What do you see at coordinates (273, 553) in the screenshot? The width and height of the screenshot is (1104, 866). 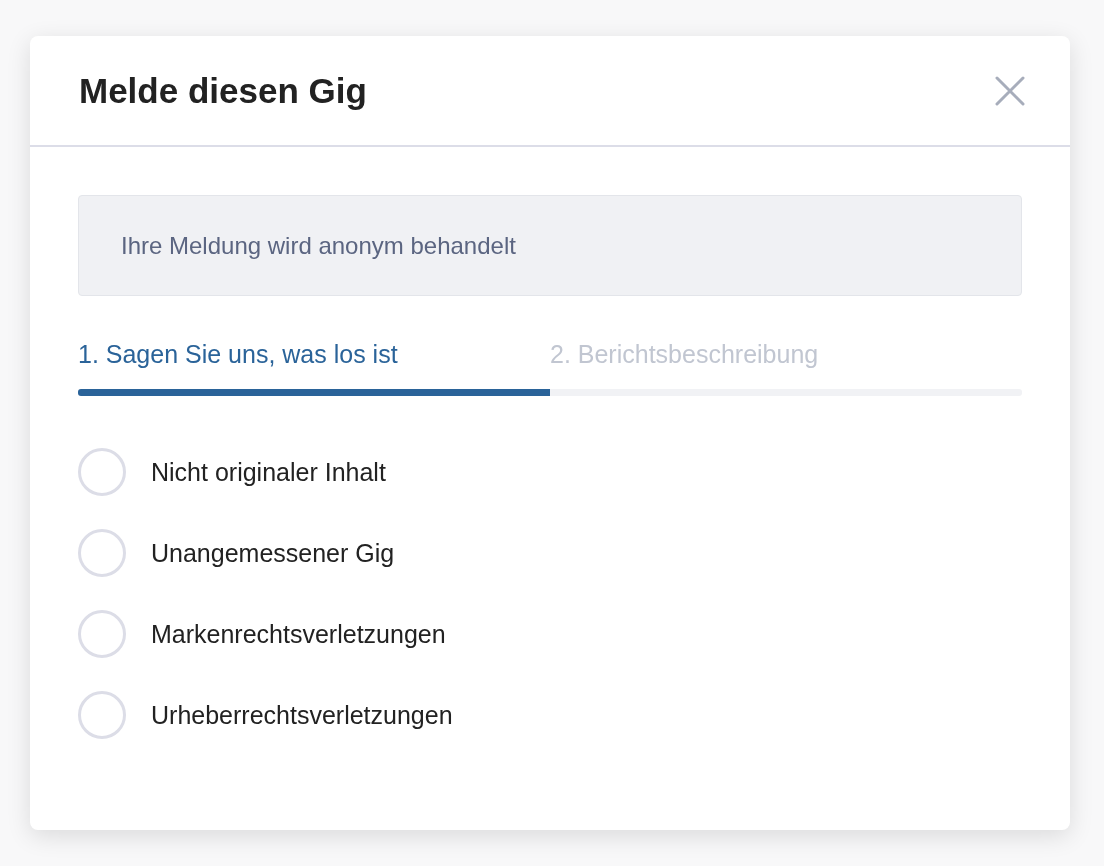 I see `option-label: Unangemessener Gig` at bounding box center [273, 553].